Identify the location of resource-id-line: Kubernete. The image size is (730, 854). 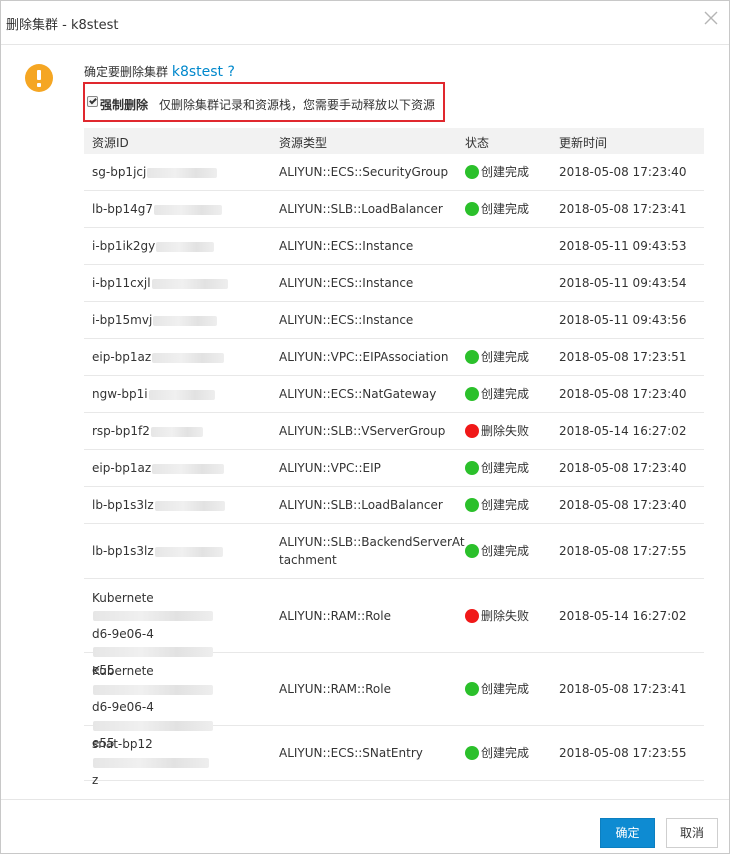
(179, 607).